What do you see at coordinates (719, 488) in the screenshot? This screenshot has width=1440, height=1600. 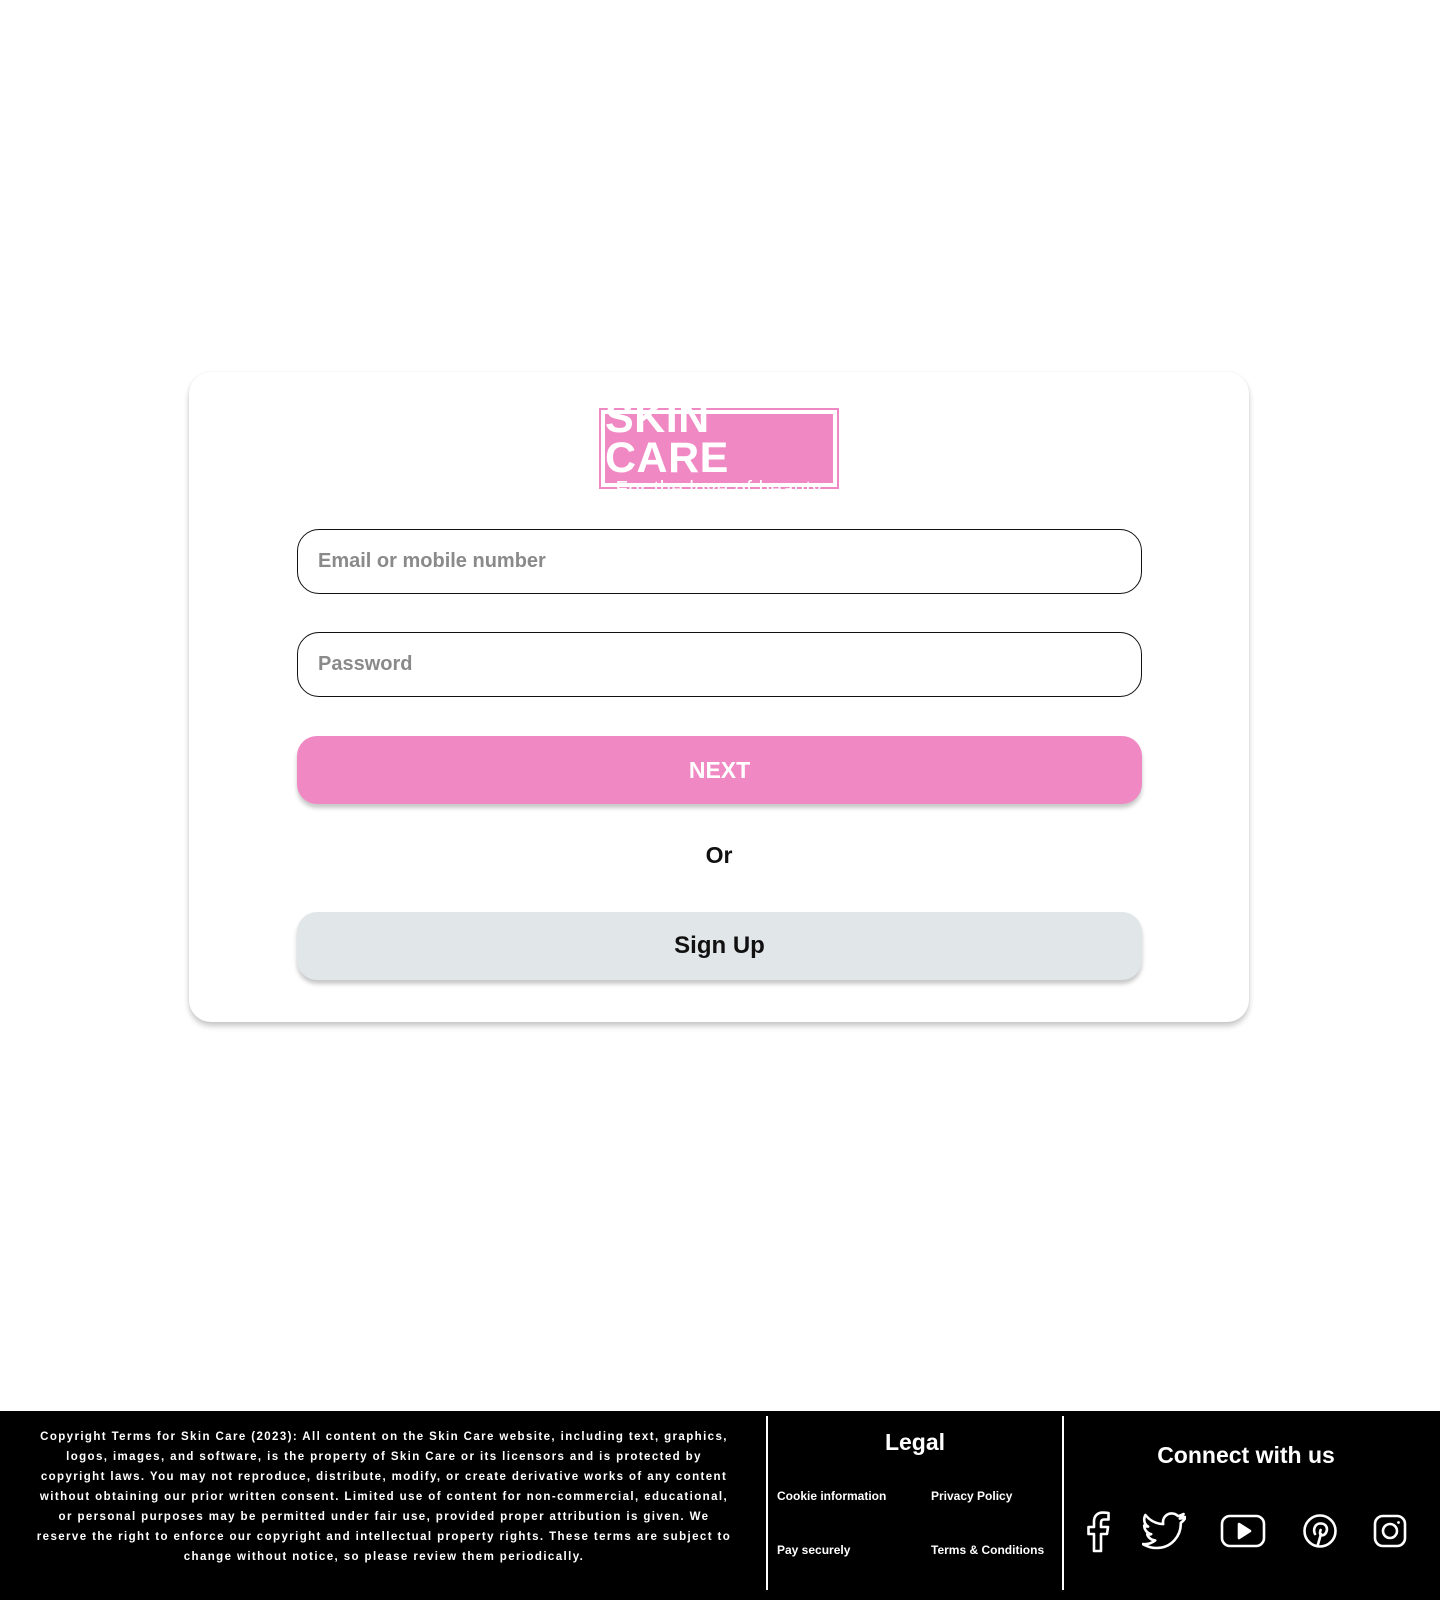 I see `brand-tagline: For the love of beauty` at bounding box center [719, 488].